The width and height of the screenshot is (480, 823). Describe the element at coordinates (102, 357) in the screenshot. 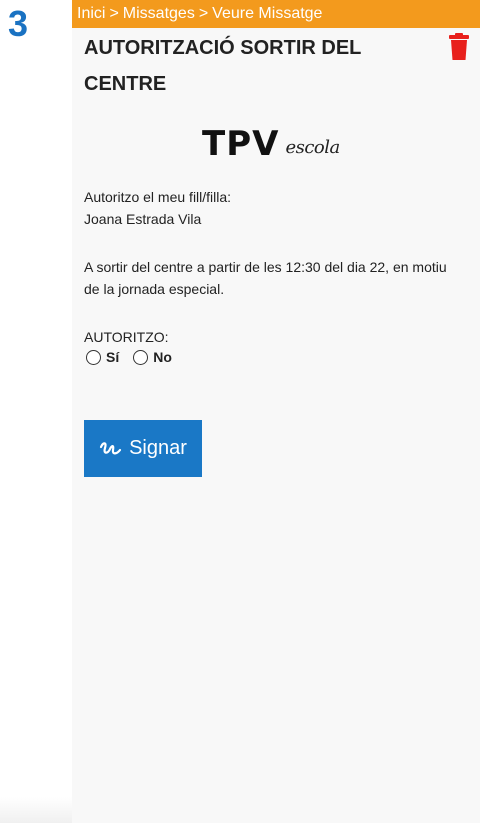

I see `radio-option-yes: Sí` at that location.